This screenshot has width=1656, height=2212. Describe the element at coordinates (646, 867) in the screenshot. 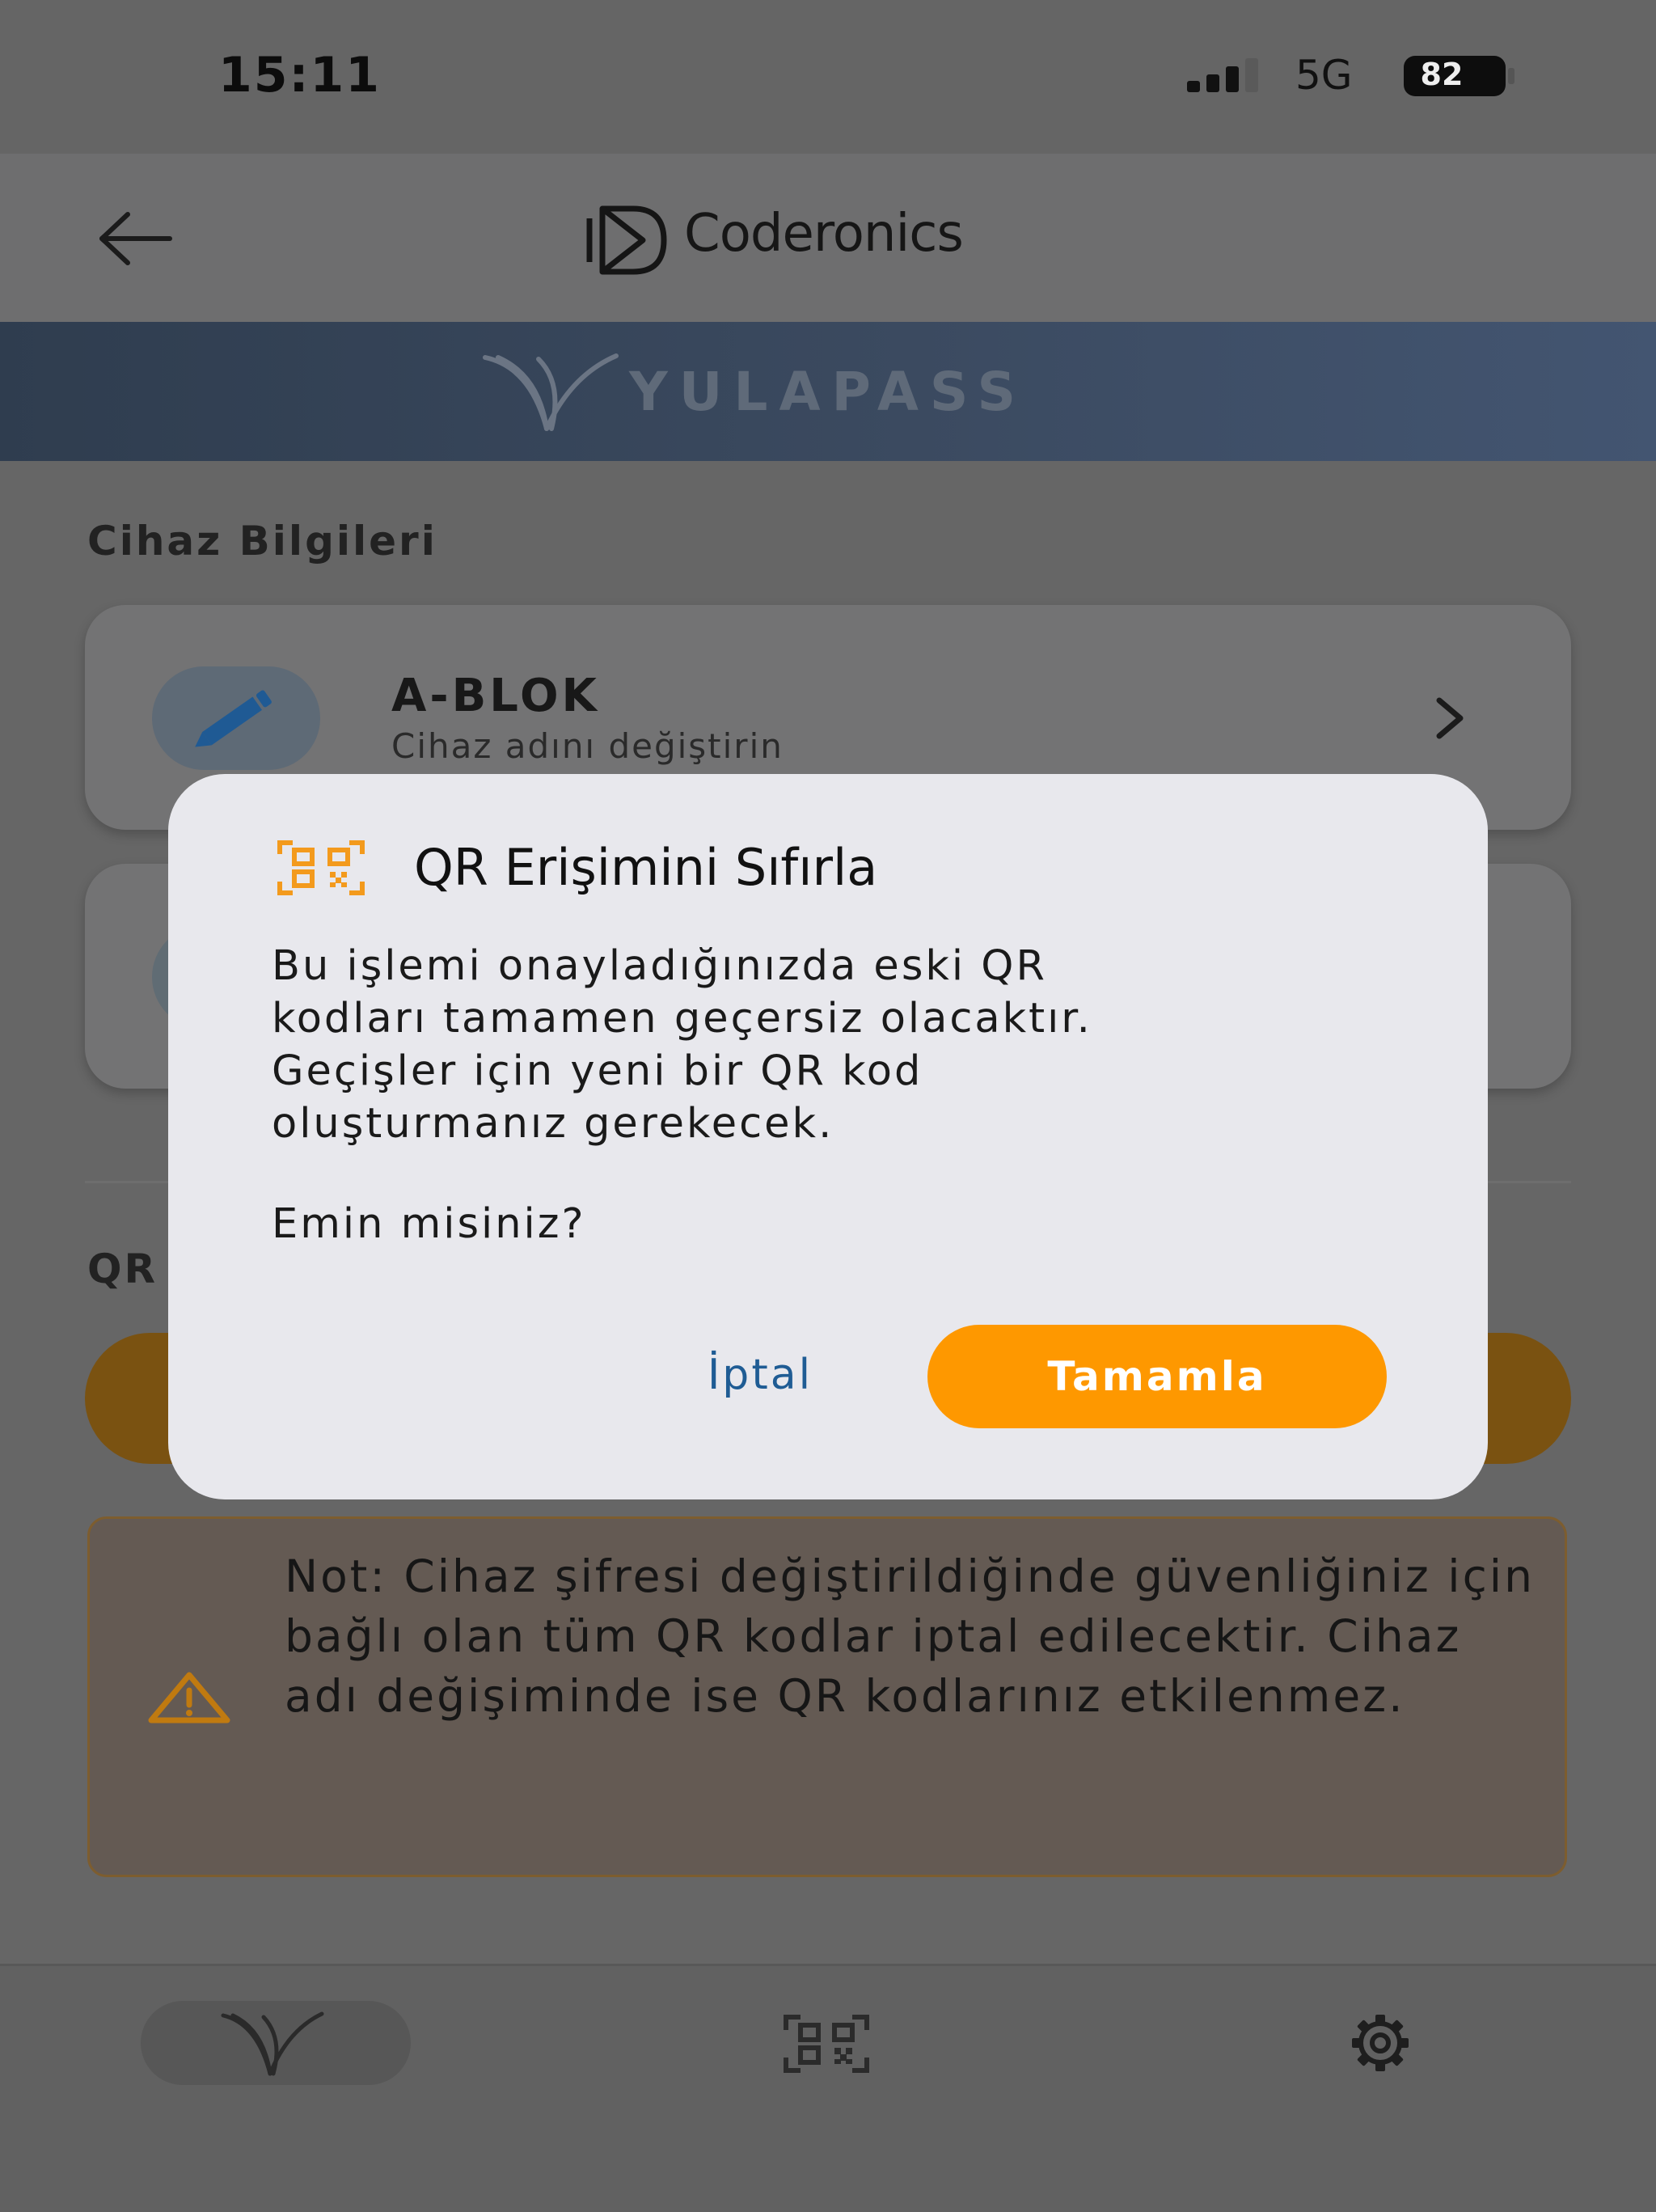

I see `dialog-title: QR Erişimini Sıfırla` at that location.